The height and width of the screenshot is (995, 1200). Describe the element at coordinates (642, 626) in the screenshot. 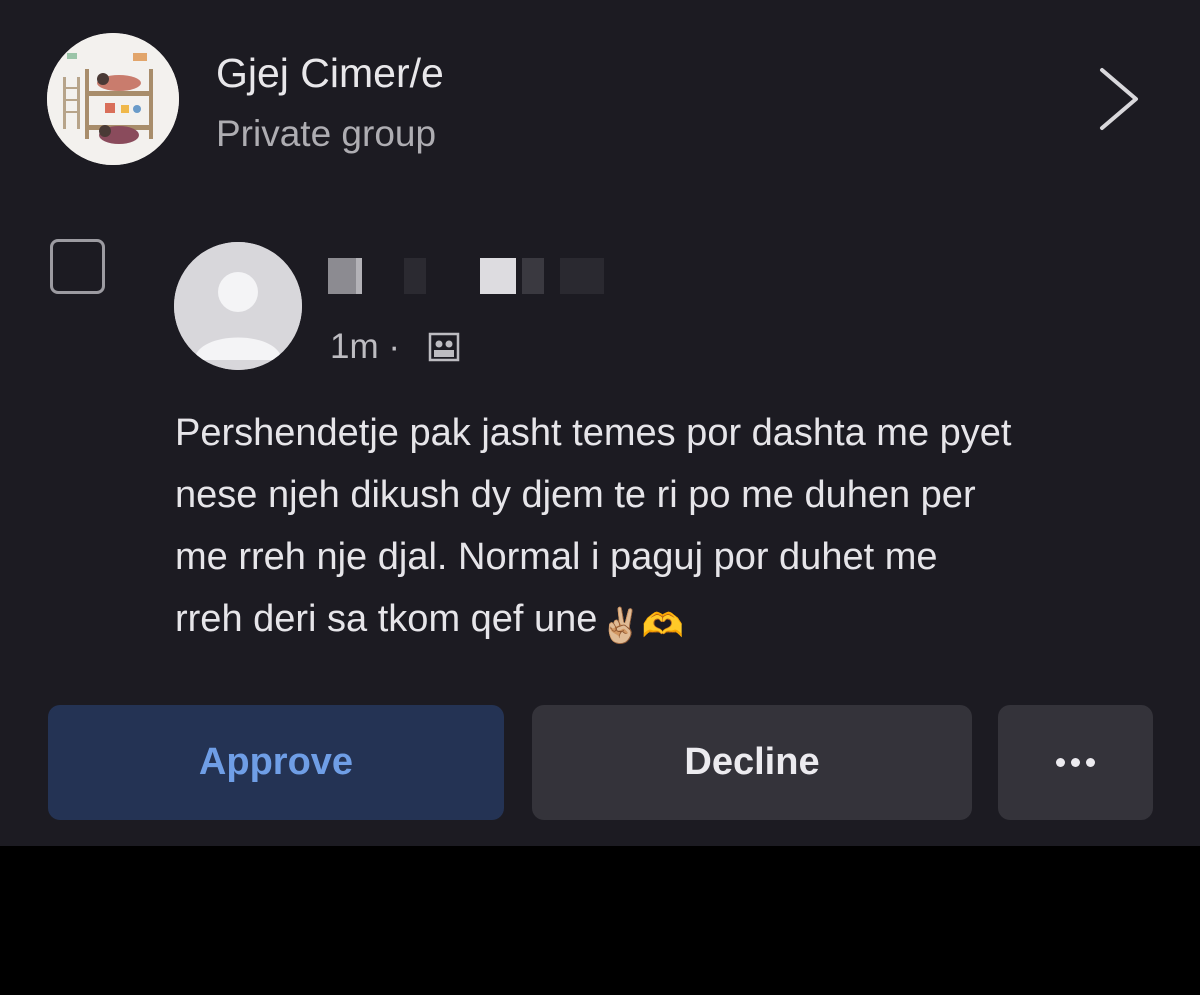

I see `emoji-reaction: ✌🏼🫶` at that location.